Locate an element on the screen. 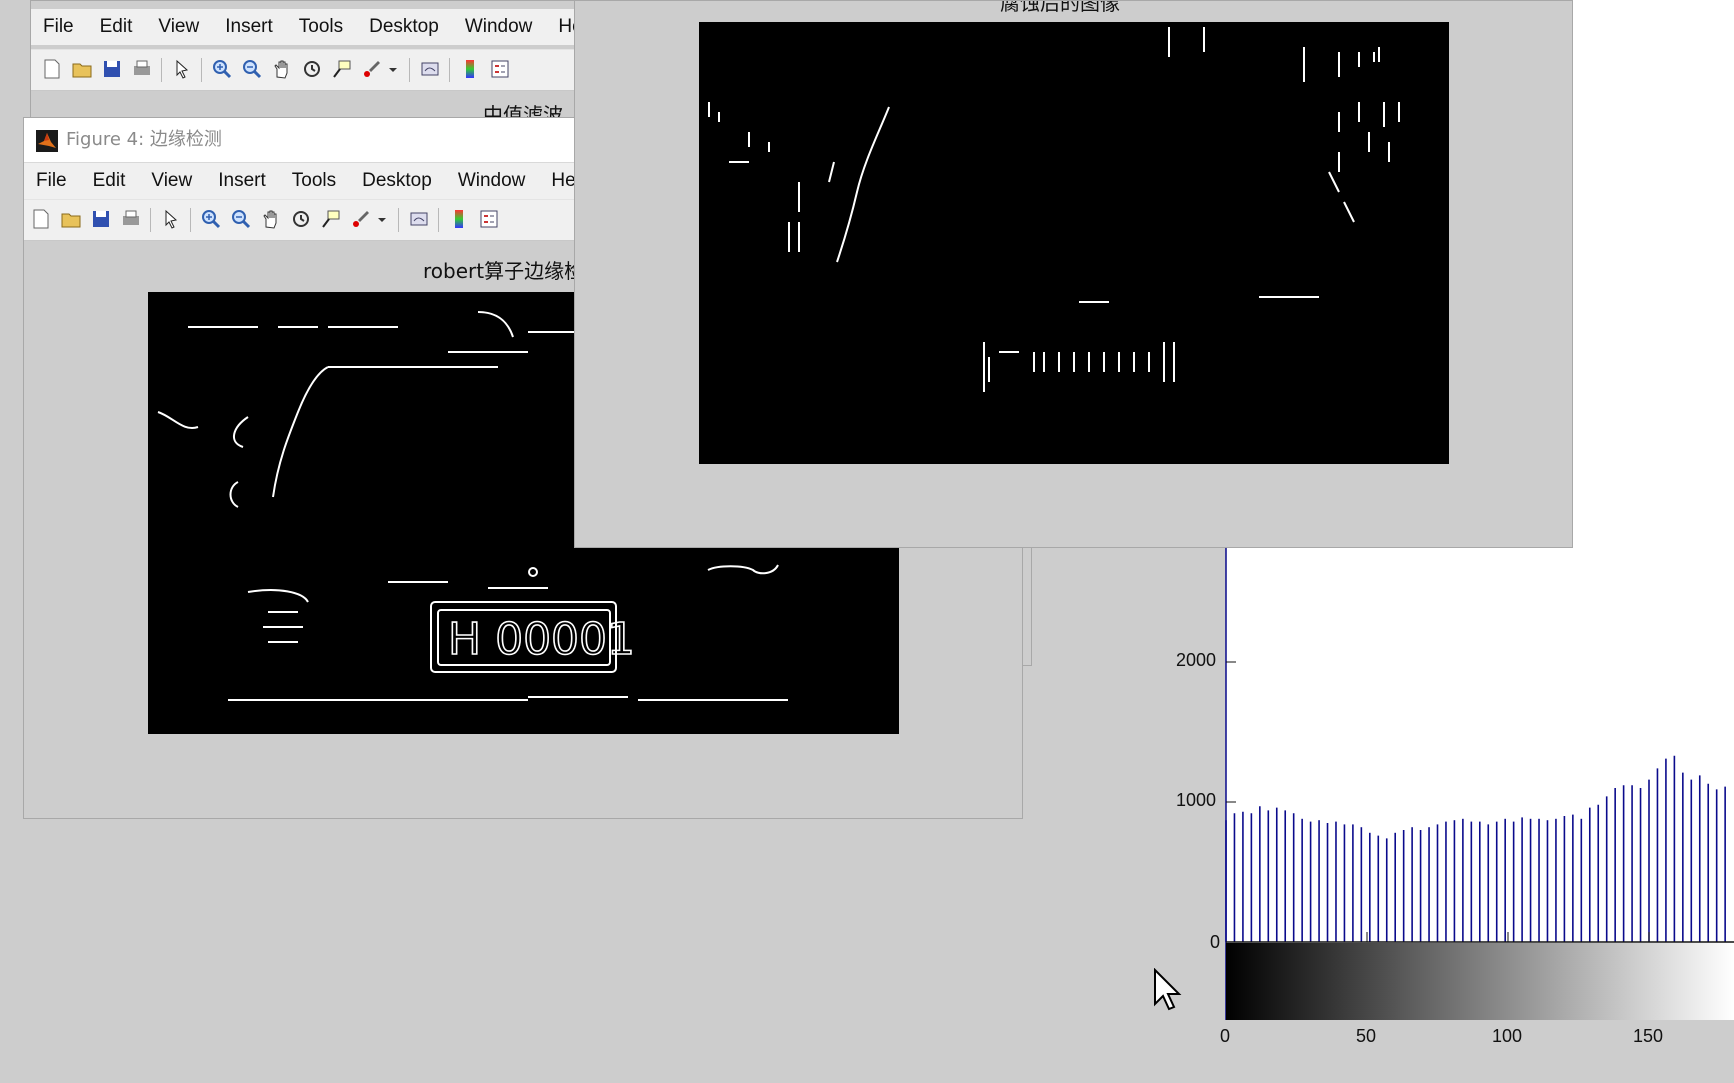 This screenshot has width=1734, height=1083. mouse-cursor-icon is located at coordinates (1168, 989).